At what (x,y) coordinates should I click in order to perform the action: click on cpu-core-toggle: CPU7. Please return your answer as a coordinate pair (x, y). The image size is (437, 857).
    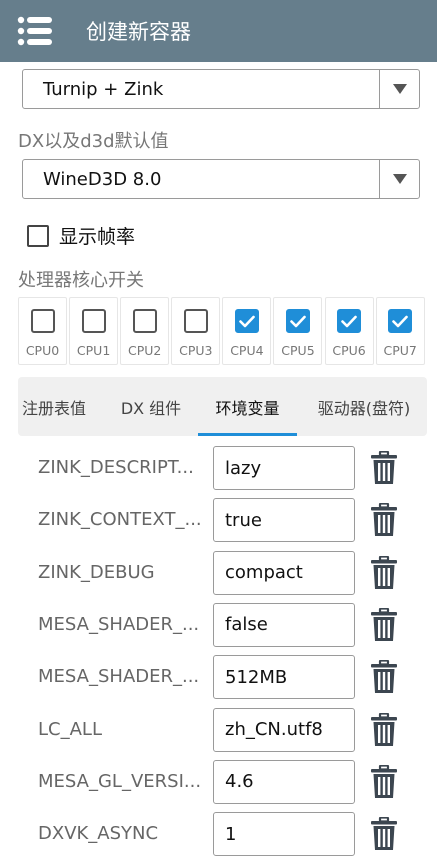
    Looking at the image, I should click on (400, 331).